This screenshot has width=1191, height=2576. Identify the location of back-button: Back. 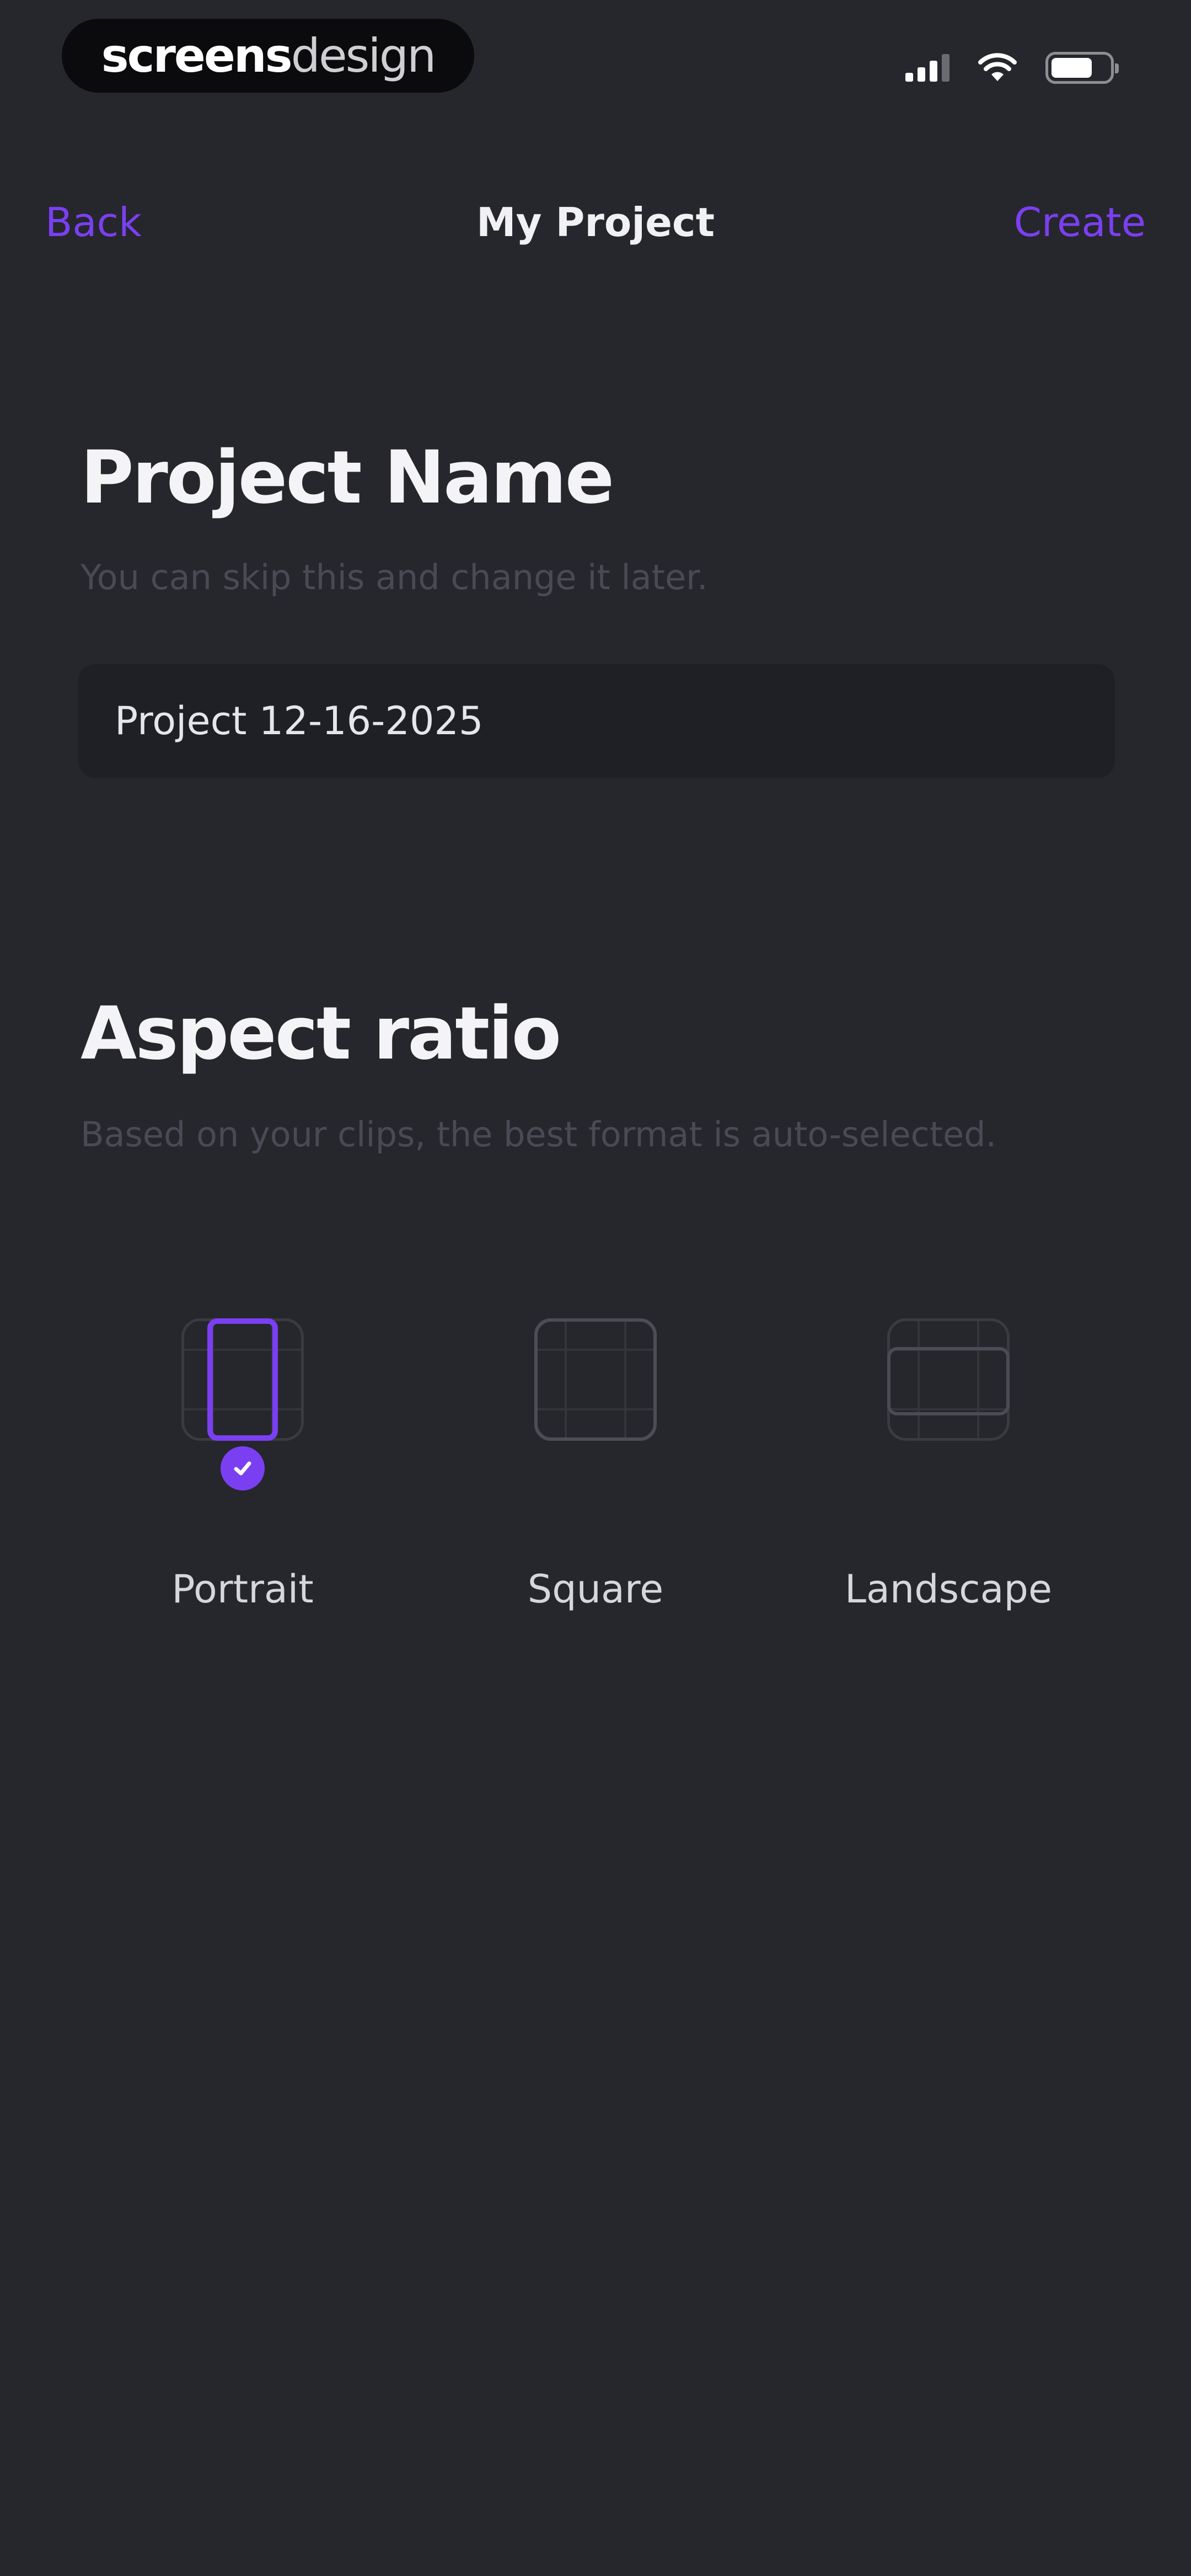
(93, 222).